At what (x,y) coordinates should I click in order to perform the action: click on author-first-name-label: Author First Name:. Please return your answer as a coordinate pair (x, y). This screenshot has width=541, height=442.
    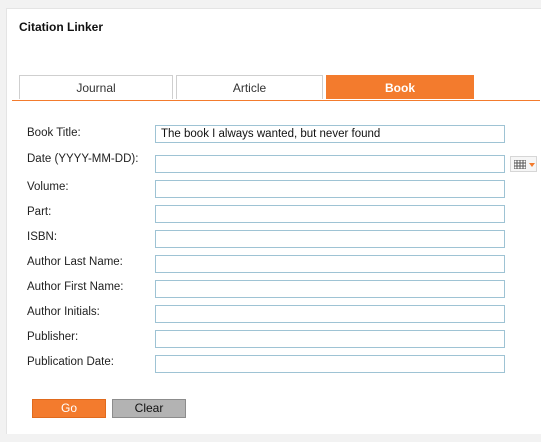
    Looking at the image, I should click on (75, 287).